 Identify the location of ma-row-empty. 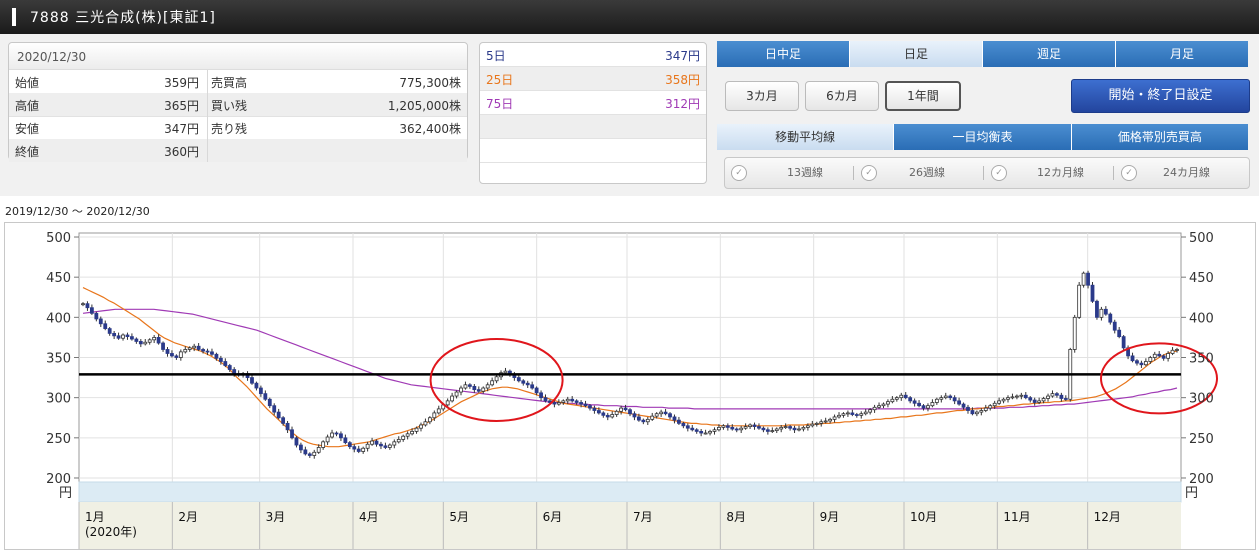
(593, 127).